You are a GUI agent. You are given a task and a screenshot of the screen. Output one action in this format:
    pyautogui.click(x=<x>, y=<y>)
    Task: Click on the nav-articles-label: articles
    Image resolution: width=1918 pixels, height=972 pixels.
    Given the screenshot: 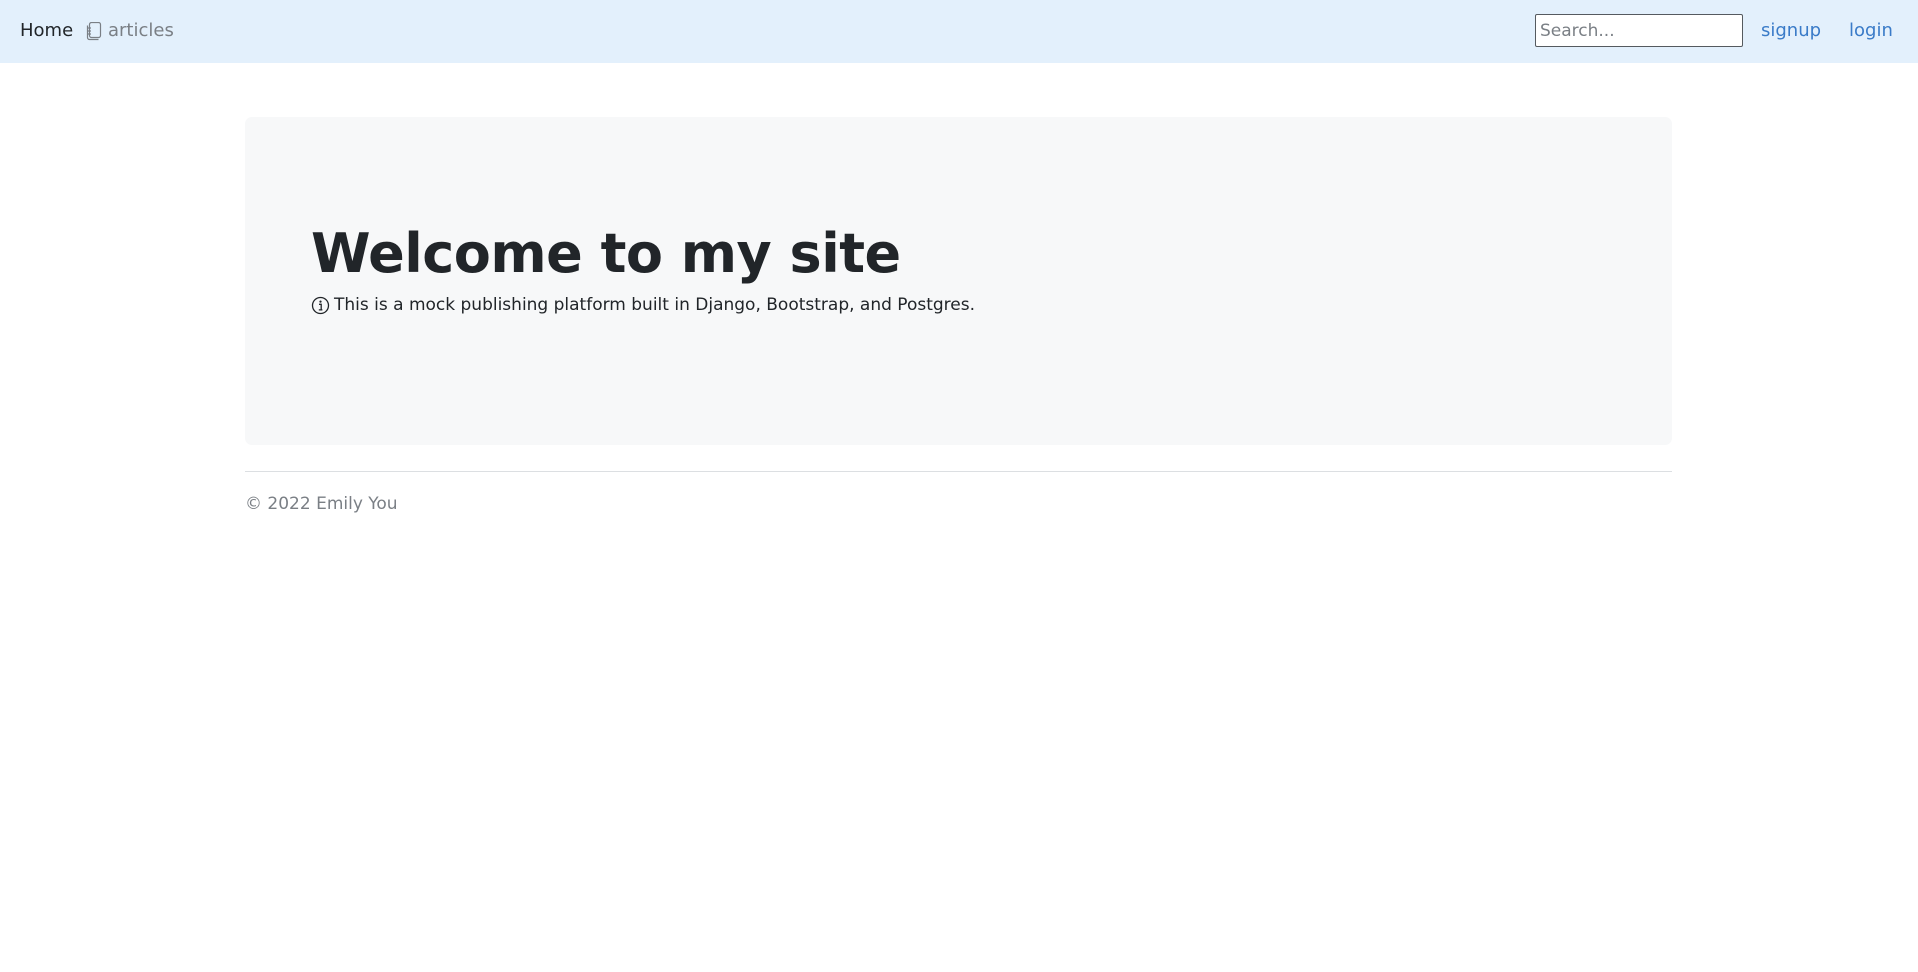 What is the action you would take?
    pyautogui.click(x=141, y=30)
    